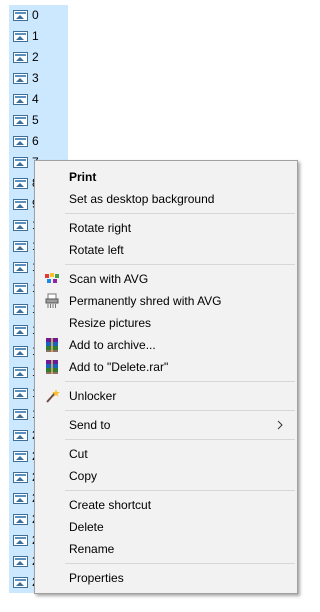 The width and height of the screenshot is (320, 612). Describe the element at coordinates (52, 278) in the screenshot. I see `avg-icon` at that location.